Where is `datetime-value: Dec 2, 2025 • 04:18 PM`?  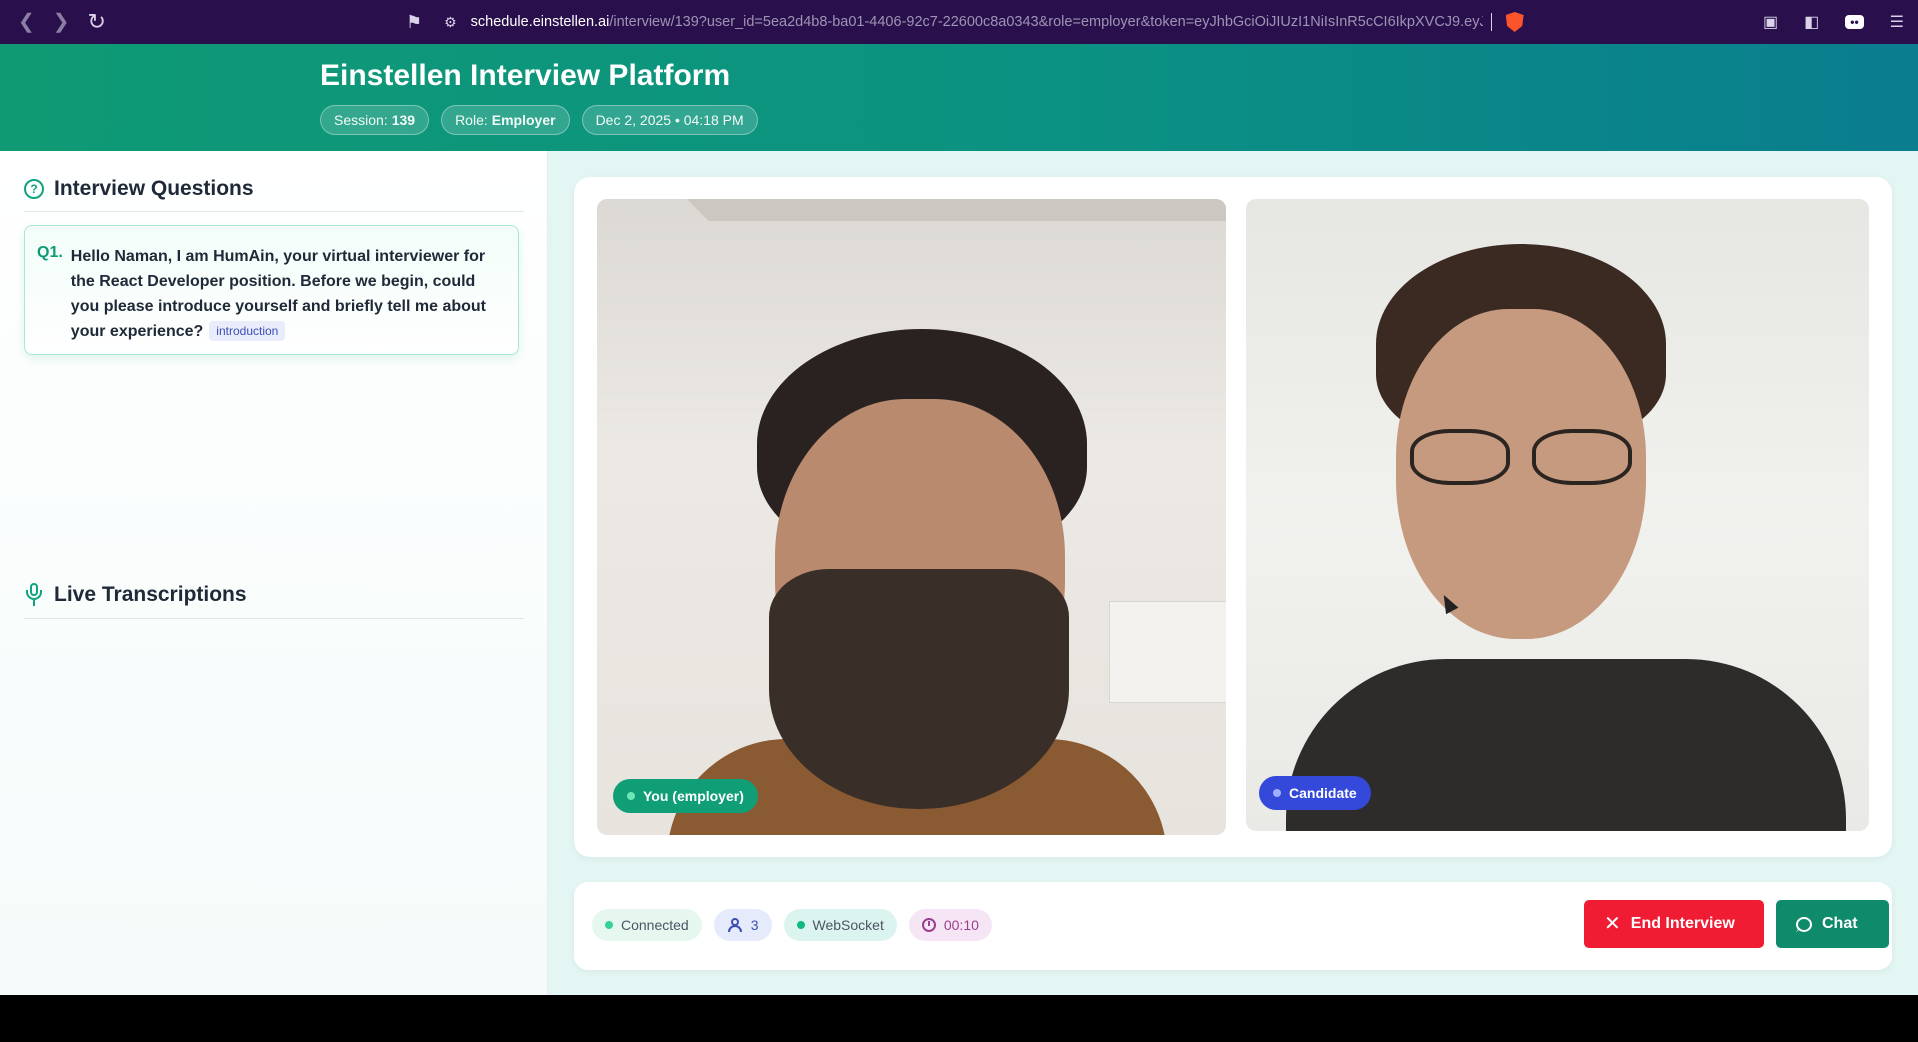 datetime-value: Dec 2, 2025 • 04:18 PM is located at coordinates (669, 120).